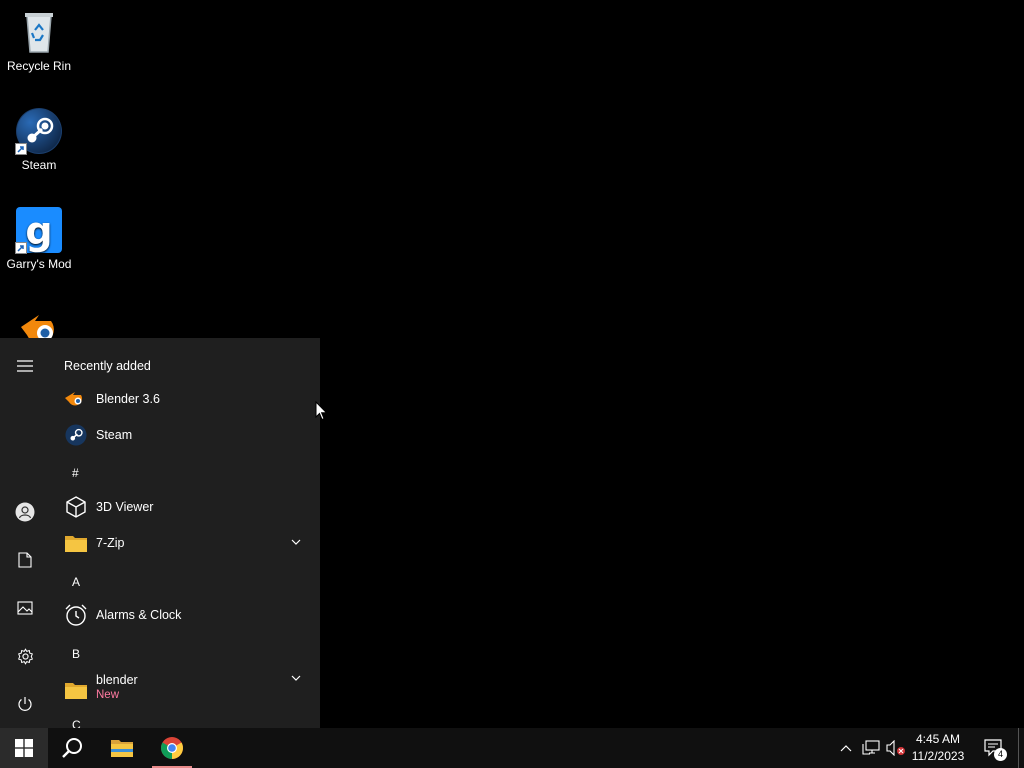  I want to click on chevron-up-icon, so click(846, 748).